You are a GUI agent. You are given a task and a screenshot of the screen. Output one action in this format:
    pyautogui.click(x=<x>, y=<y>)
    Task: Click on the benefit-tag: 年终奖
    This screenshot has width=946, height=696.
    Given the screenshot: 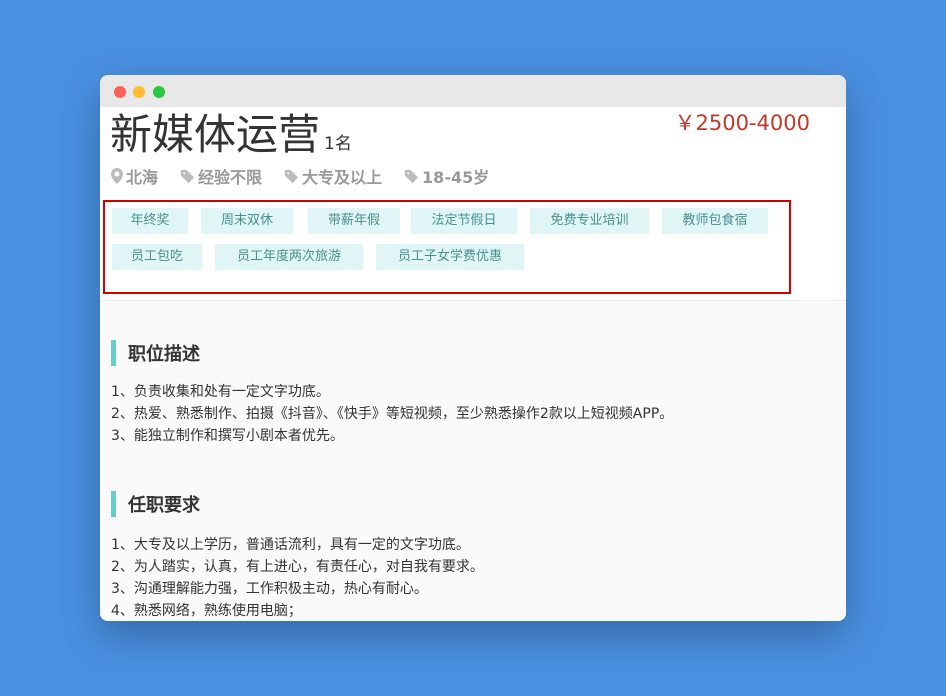 What is the action you would take?
    pyautogui.click(x=150, y=221)
    